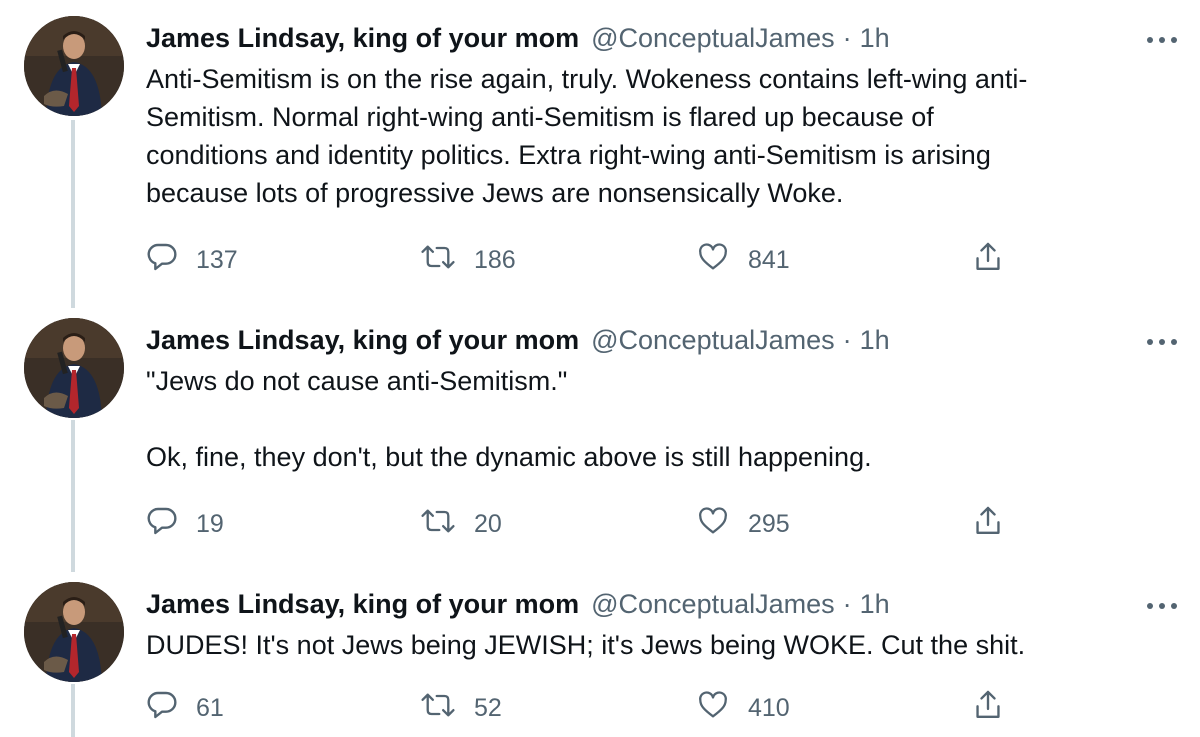 Image resolution: width=1200 pixels, height=737 pixels. I want to click on retweet-button: 52, so click(461, 708).